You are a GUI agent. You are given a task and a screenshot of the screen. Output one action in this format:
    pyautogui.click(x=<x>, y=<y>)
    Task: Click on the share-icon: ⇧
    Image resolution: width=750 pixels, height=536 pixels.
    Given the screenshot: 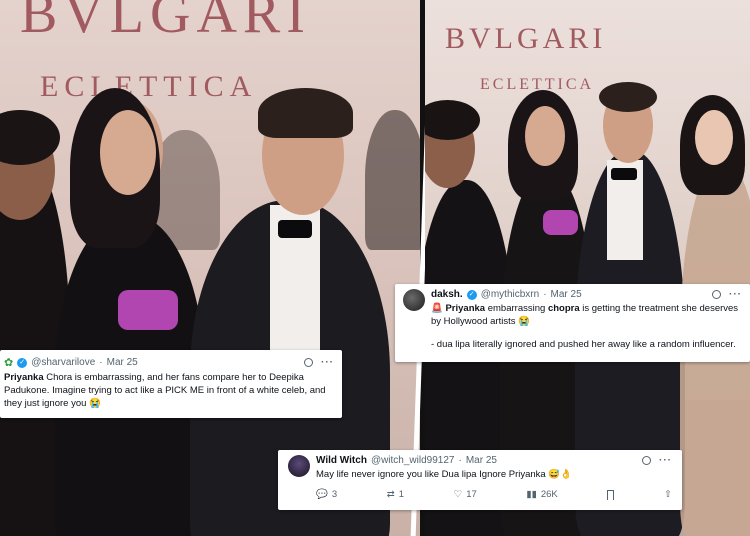 What is the action you would take?
    pyautogui.click(x=668, y=494)
    